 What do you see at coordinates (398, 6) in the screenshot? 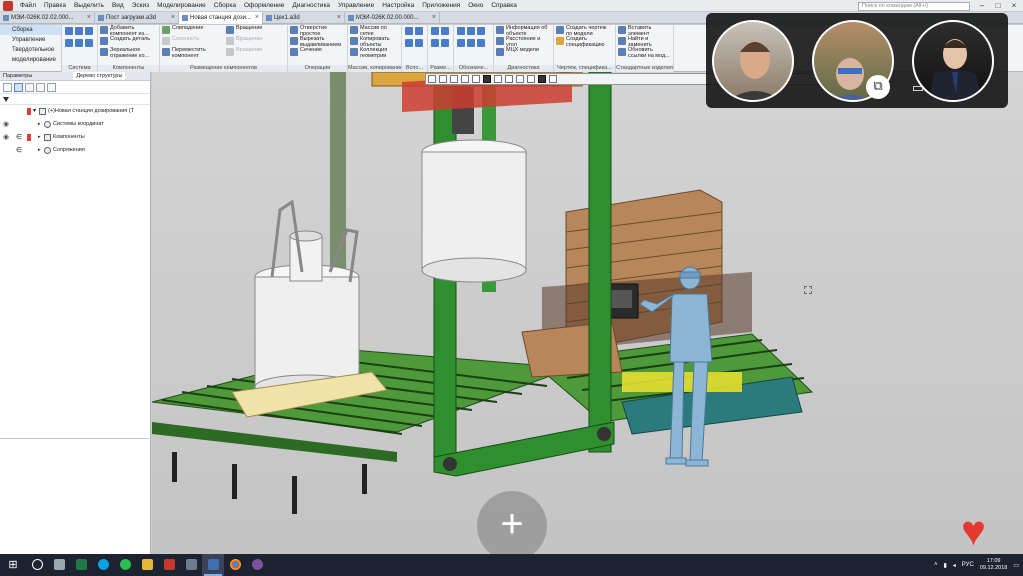
I see `menu-settings: Настройка` at bounding box center [398, 6].